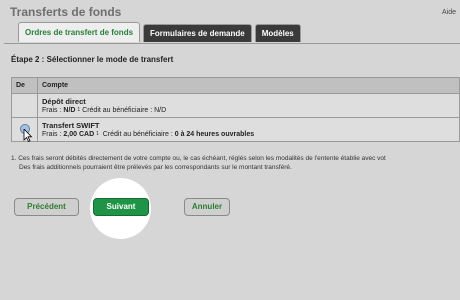 Image resolution: width=460 pixels, height=300 pixels. Describe the element at coordinates (79, 134) in the screenshot. I see `fees-value: 2,00 CAD` at that location.